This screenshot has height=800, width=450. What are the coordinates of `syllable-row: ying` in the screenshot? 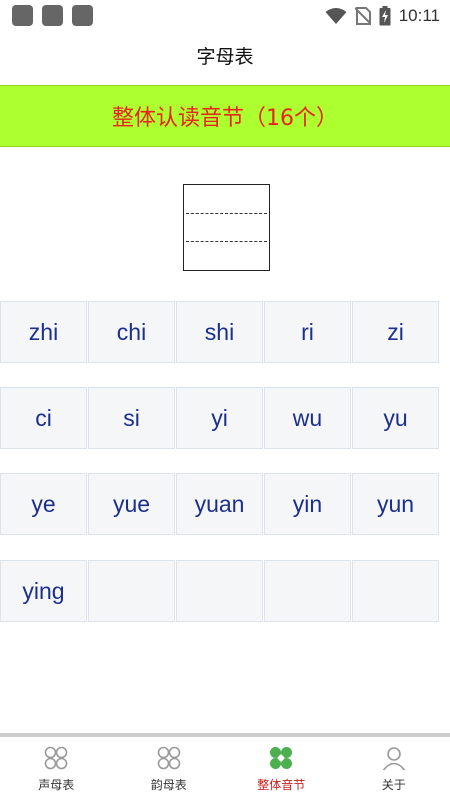 It's located at (221, 591).